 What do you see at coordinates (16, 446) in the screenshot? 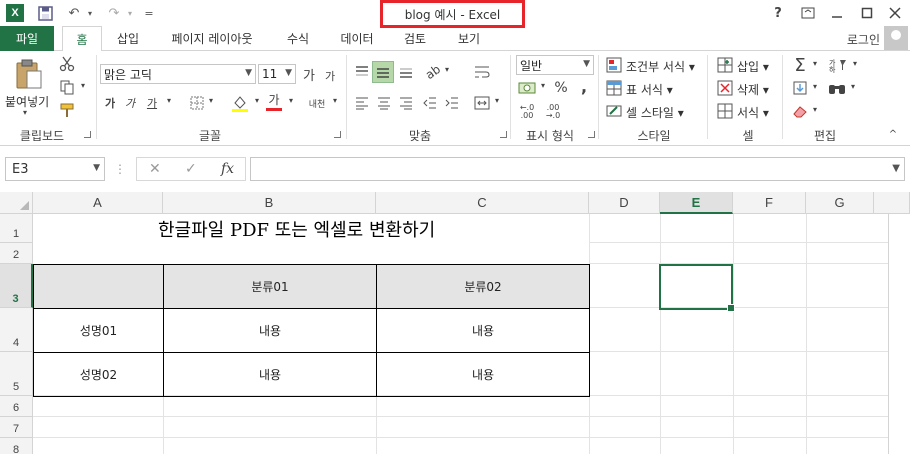
I see `row-header-8: 8` at bounding box center [16, 446].